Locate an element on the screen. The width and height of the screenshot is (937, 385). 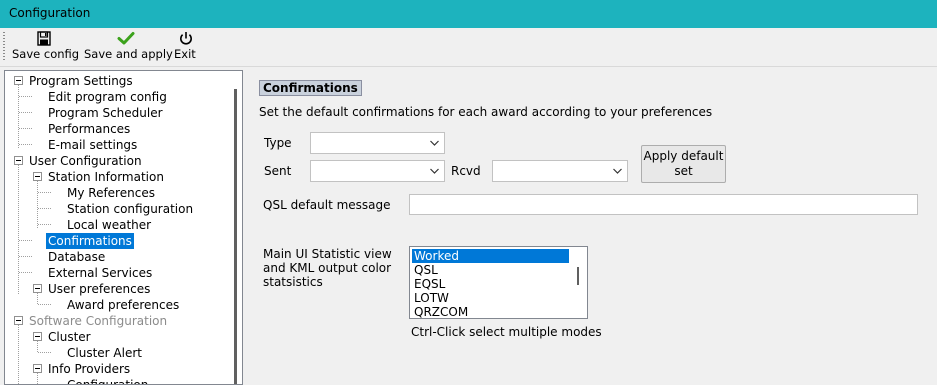
rcvd-label: Rcvd is located at coordinates (466, 171).